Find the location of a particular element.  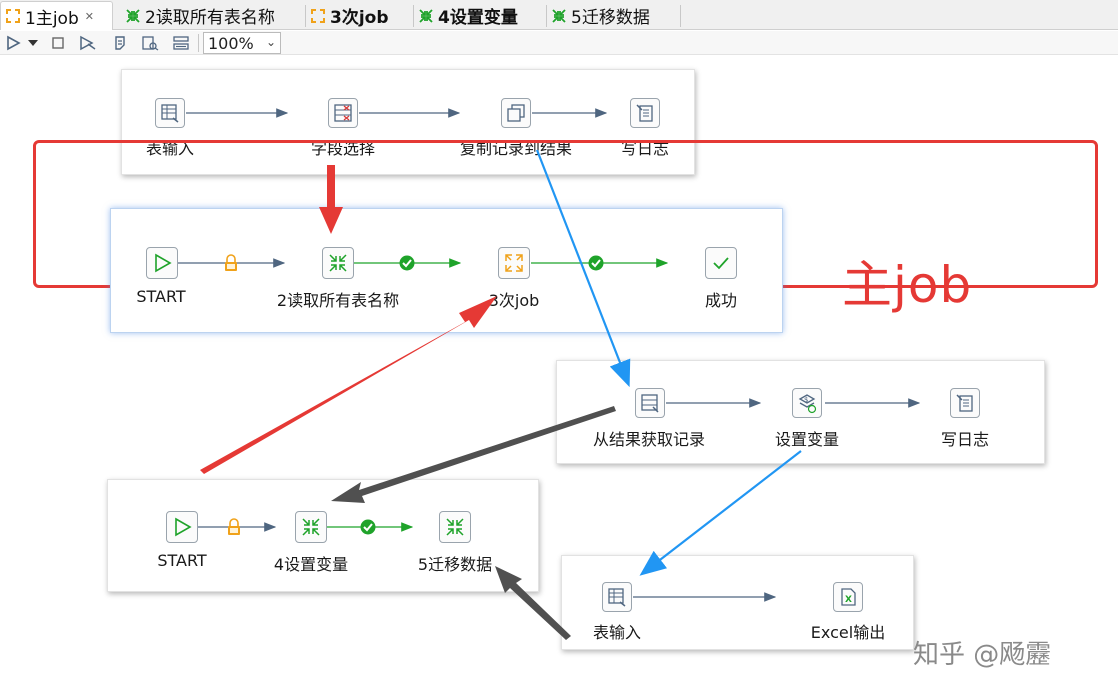

svg-text: X is located at coordinates (848, 600).